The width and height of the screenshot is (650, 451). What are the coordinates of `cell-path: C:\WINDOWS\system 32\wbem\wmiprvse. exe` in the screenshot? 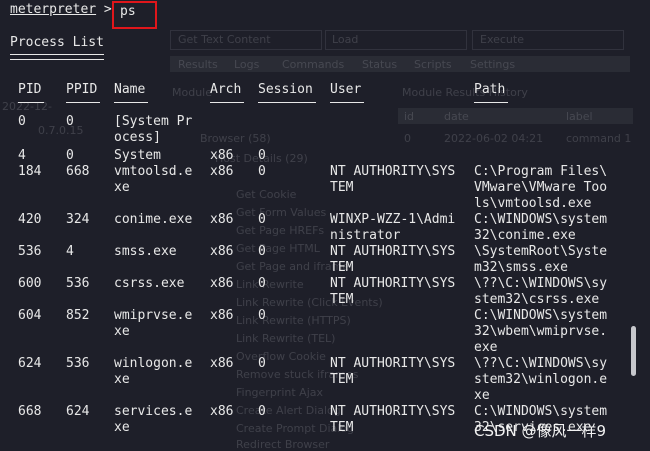 It's located at (541, 331).